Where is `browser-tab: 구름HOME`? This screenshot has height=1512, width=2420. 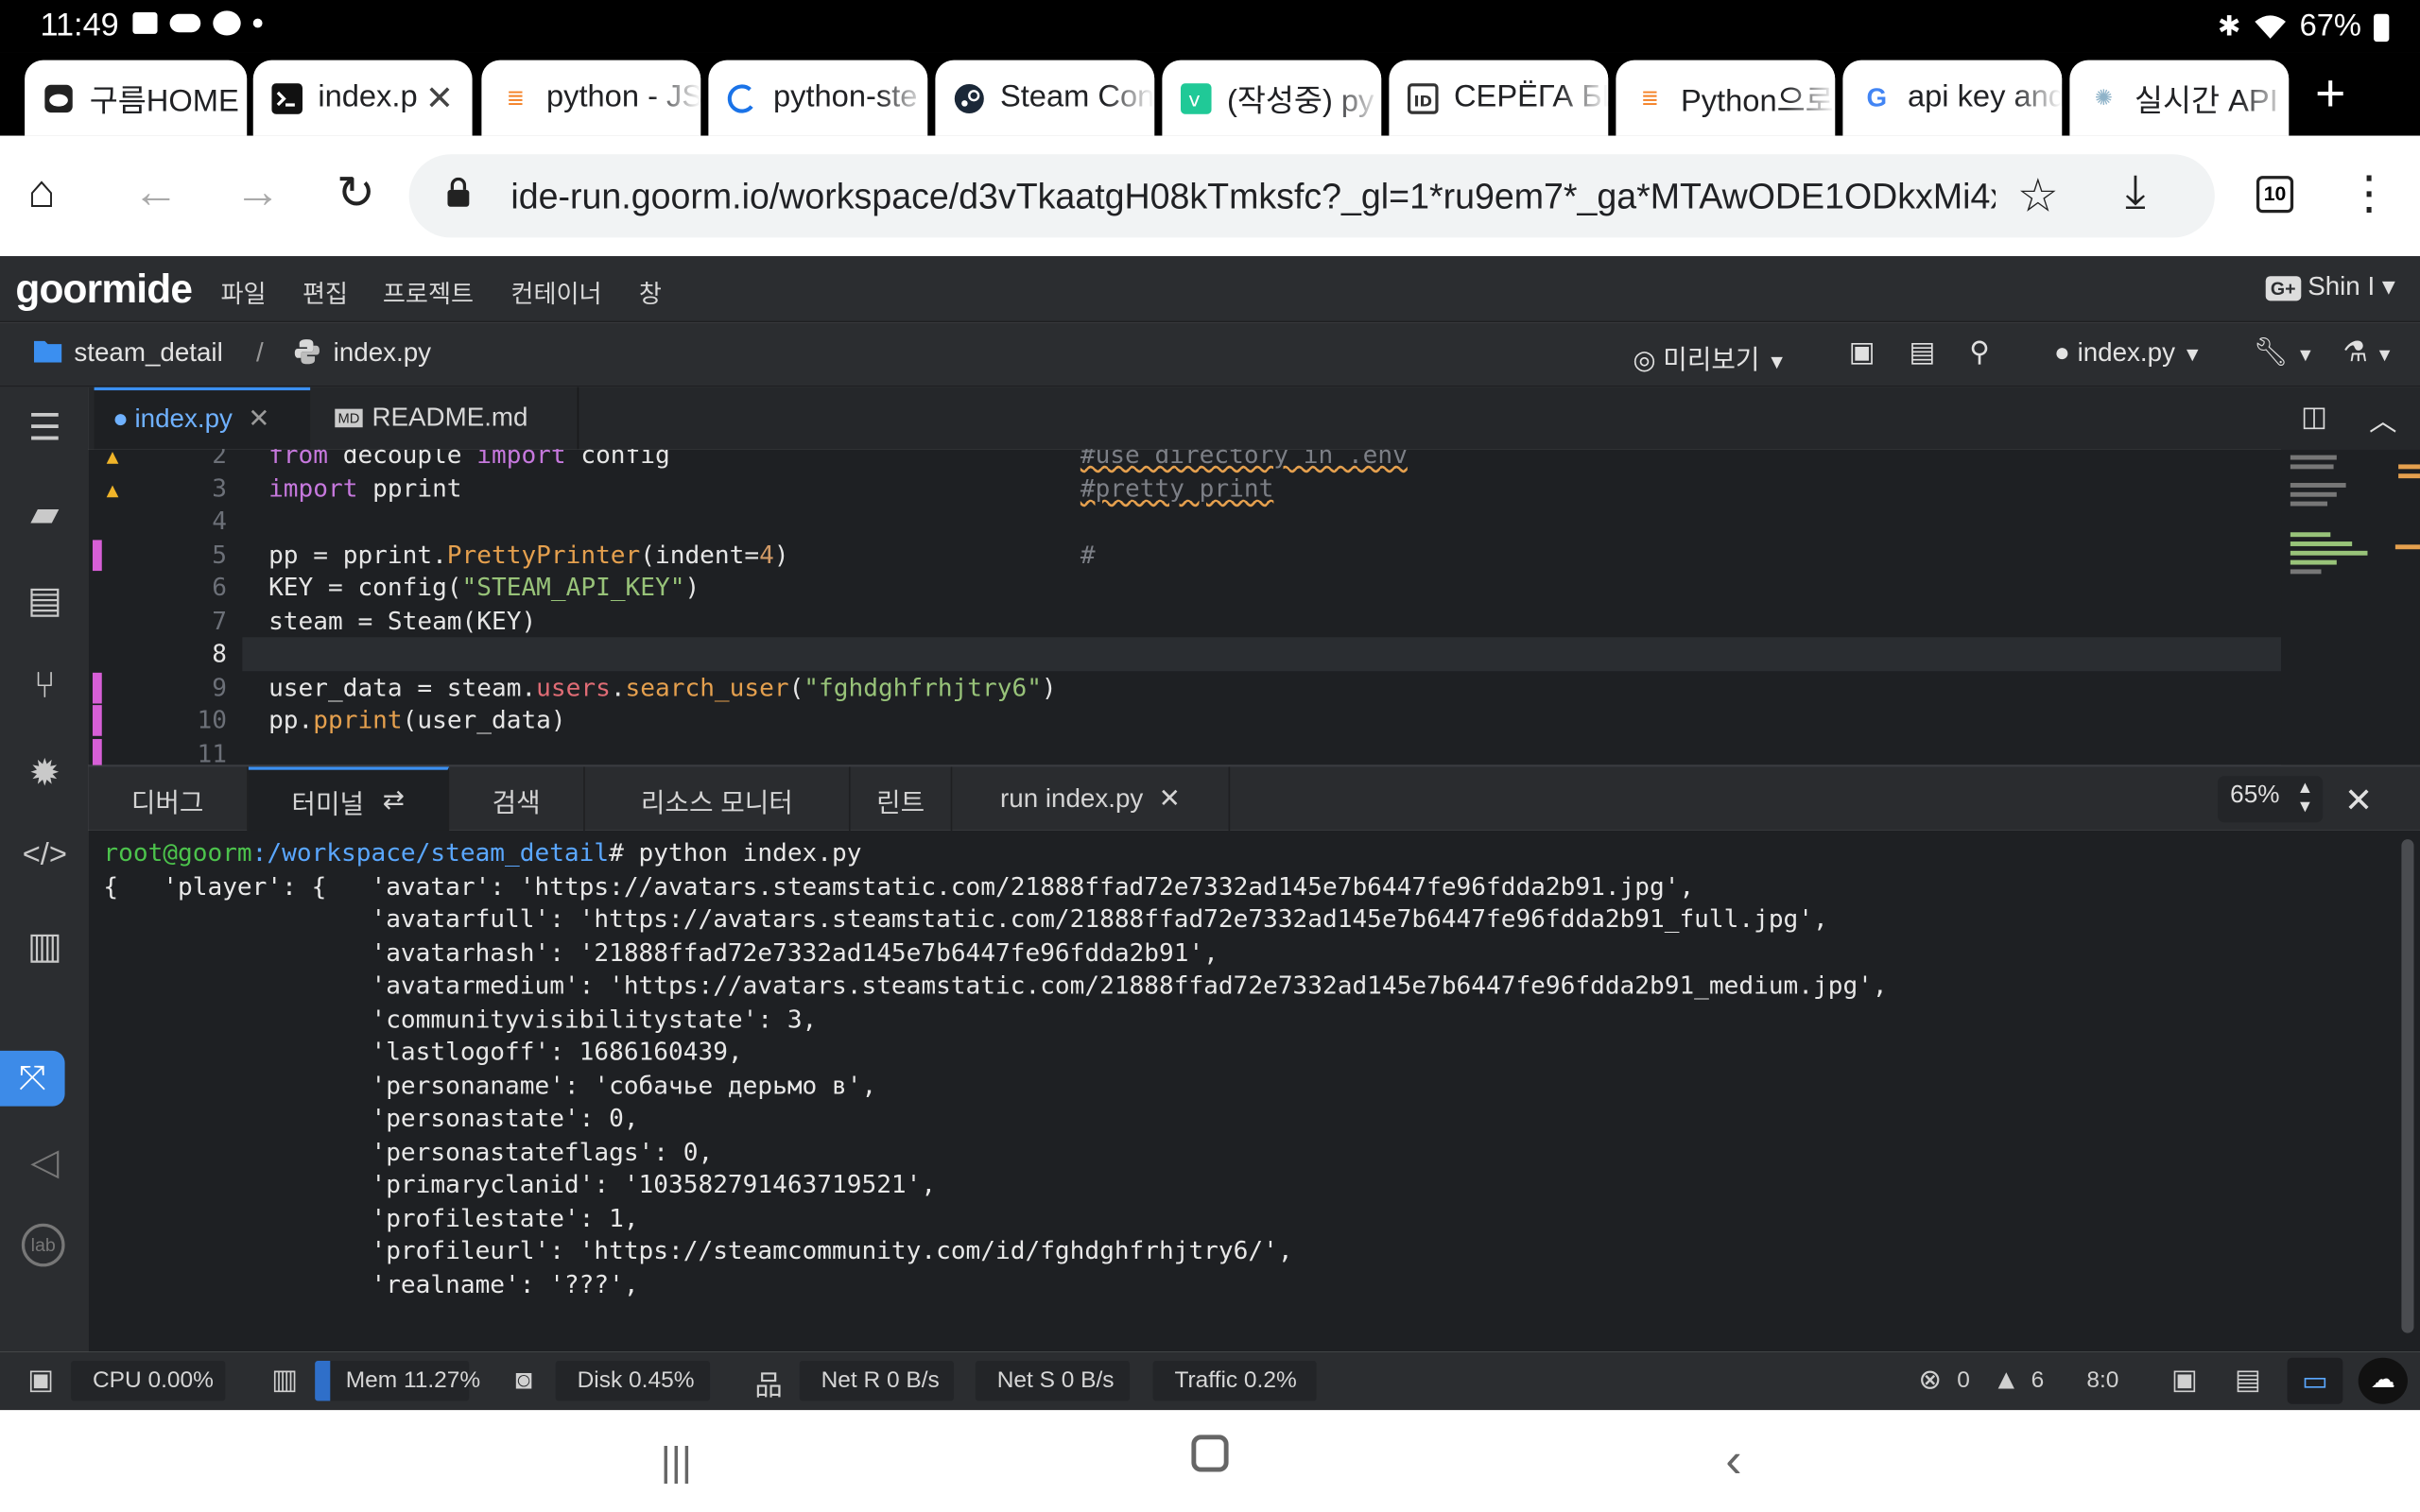
browser-tab: 구름HOME is located at coordinates (137, 98).